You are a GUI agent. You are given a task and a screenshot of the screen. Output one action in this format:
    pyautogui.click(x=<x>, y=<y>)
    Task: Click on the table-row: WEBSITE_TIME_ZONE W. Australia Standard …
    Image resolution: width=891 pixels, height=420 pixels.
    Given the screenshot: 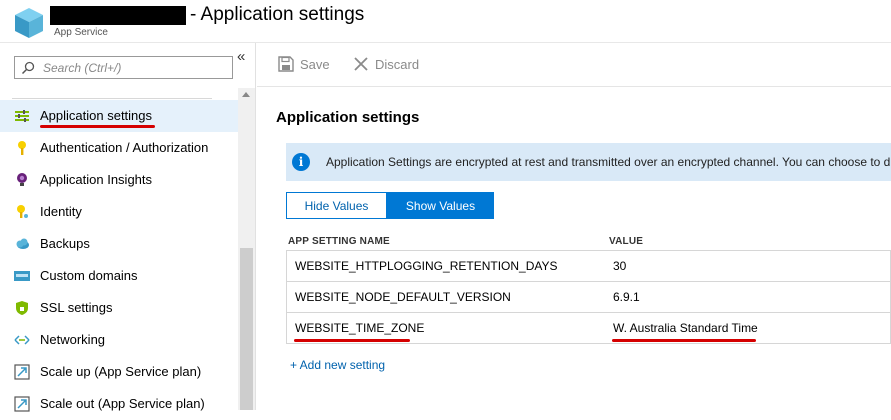 What is the action you would take?
    pyautogui.click(x=588, y=328)
    